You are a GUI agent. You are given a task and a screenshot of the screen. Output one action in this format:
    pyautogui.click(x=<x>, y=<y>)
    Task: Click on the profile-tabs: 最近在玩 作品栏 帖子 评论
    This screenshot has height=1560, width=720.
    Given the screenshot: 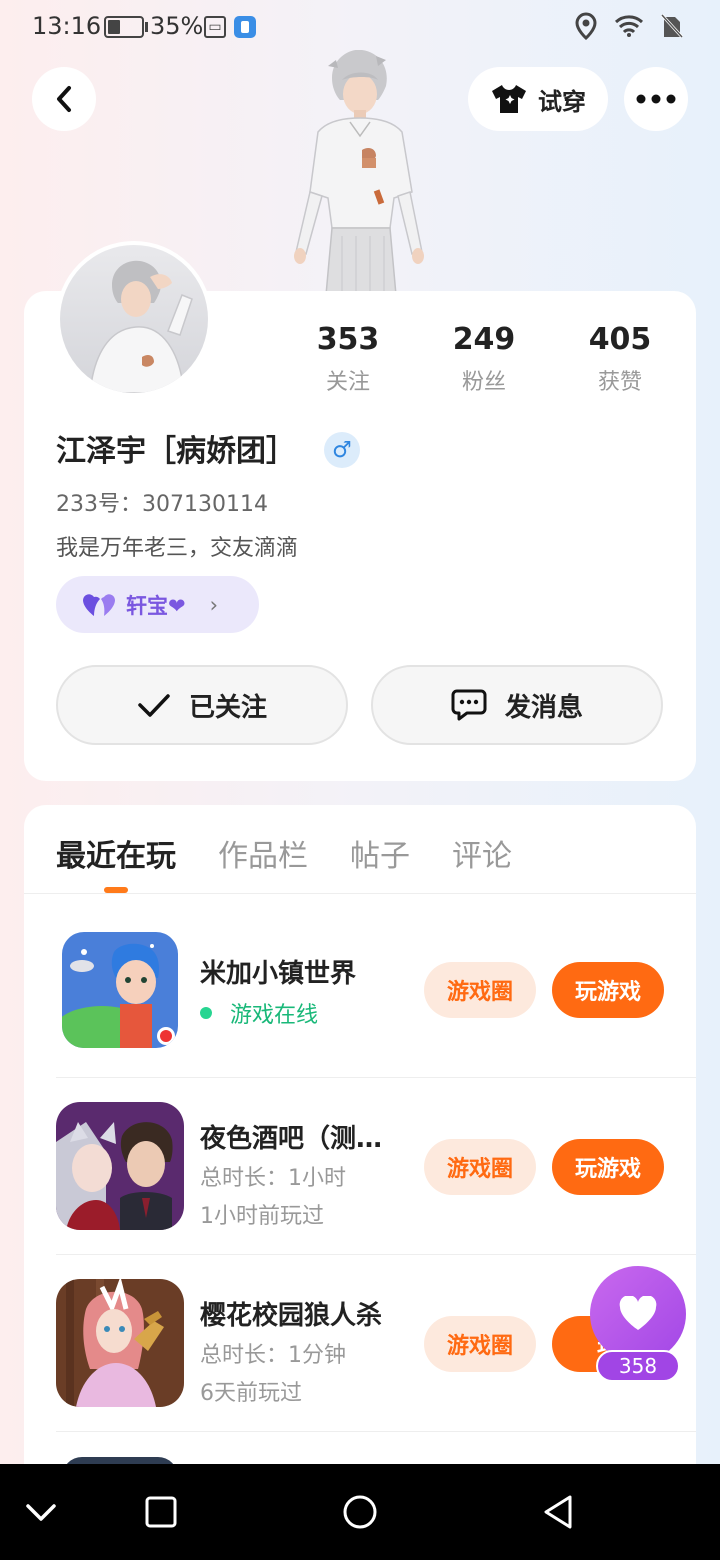 What is the action you would take?
    pyautogui.click(x=284, y=853)
    